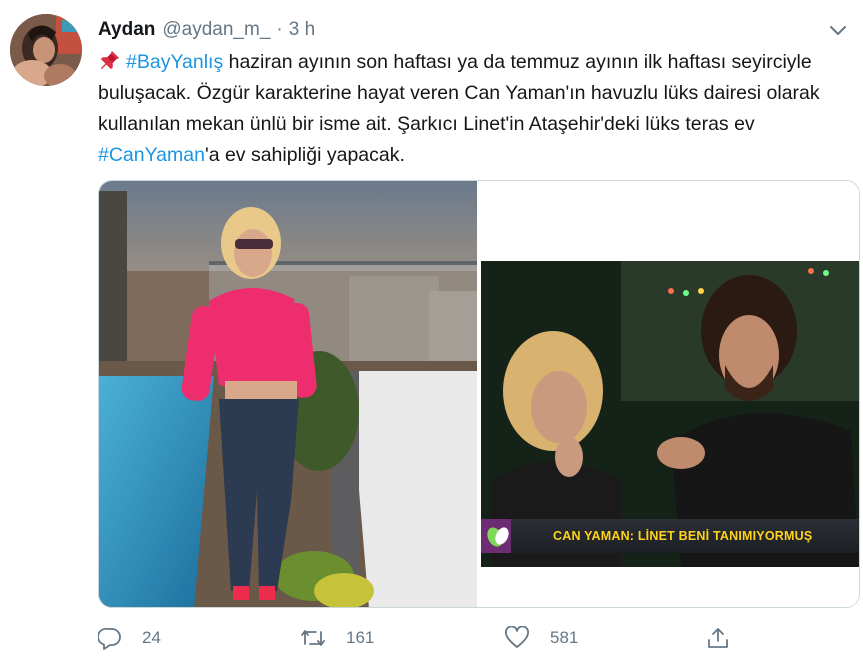 The width and height of the screenshot is (863, 665). Describe the element at coordinates (110, 60) in the screenshot. I see `pushpin-icon` at that location.